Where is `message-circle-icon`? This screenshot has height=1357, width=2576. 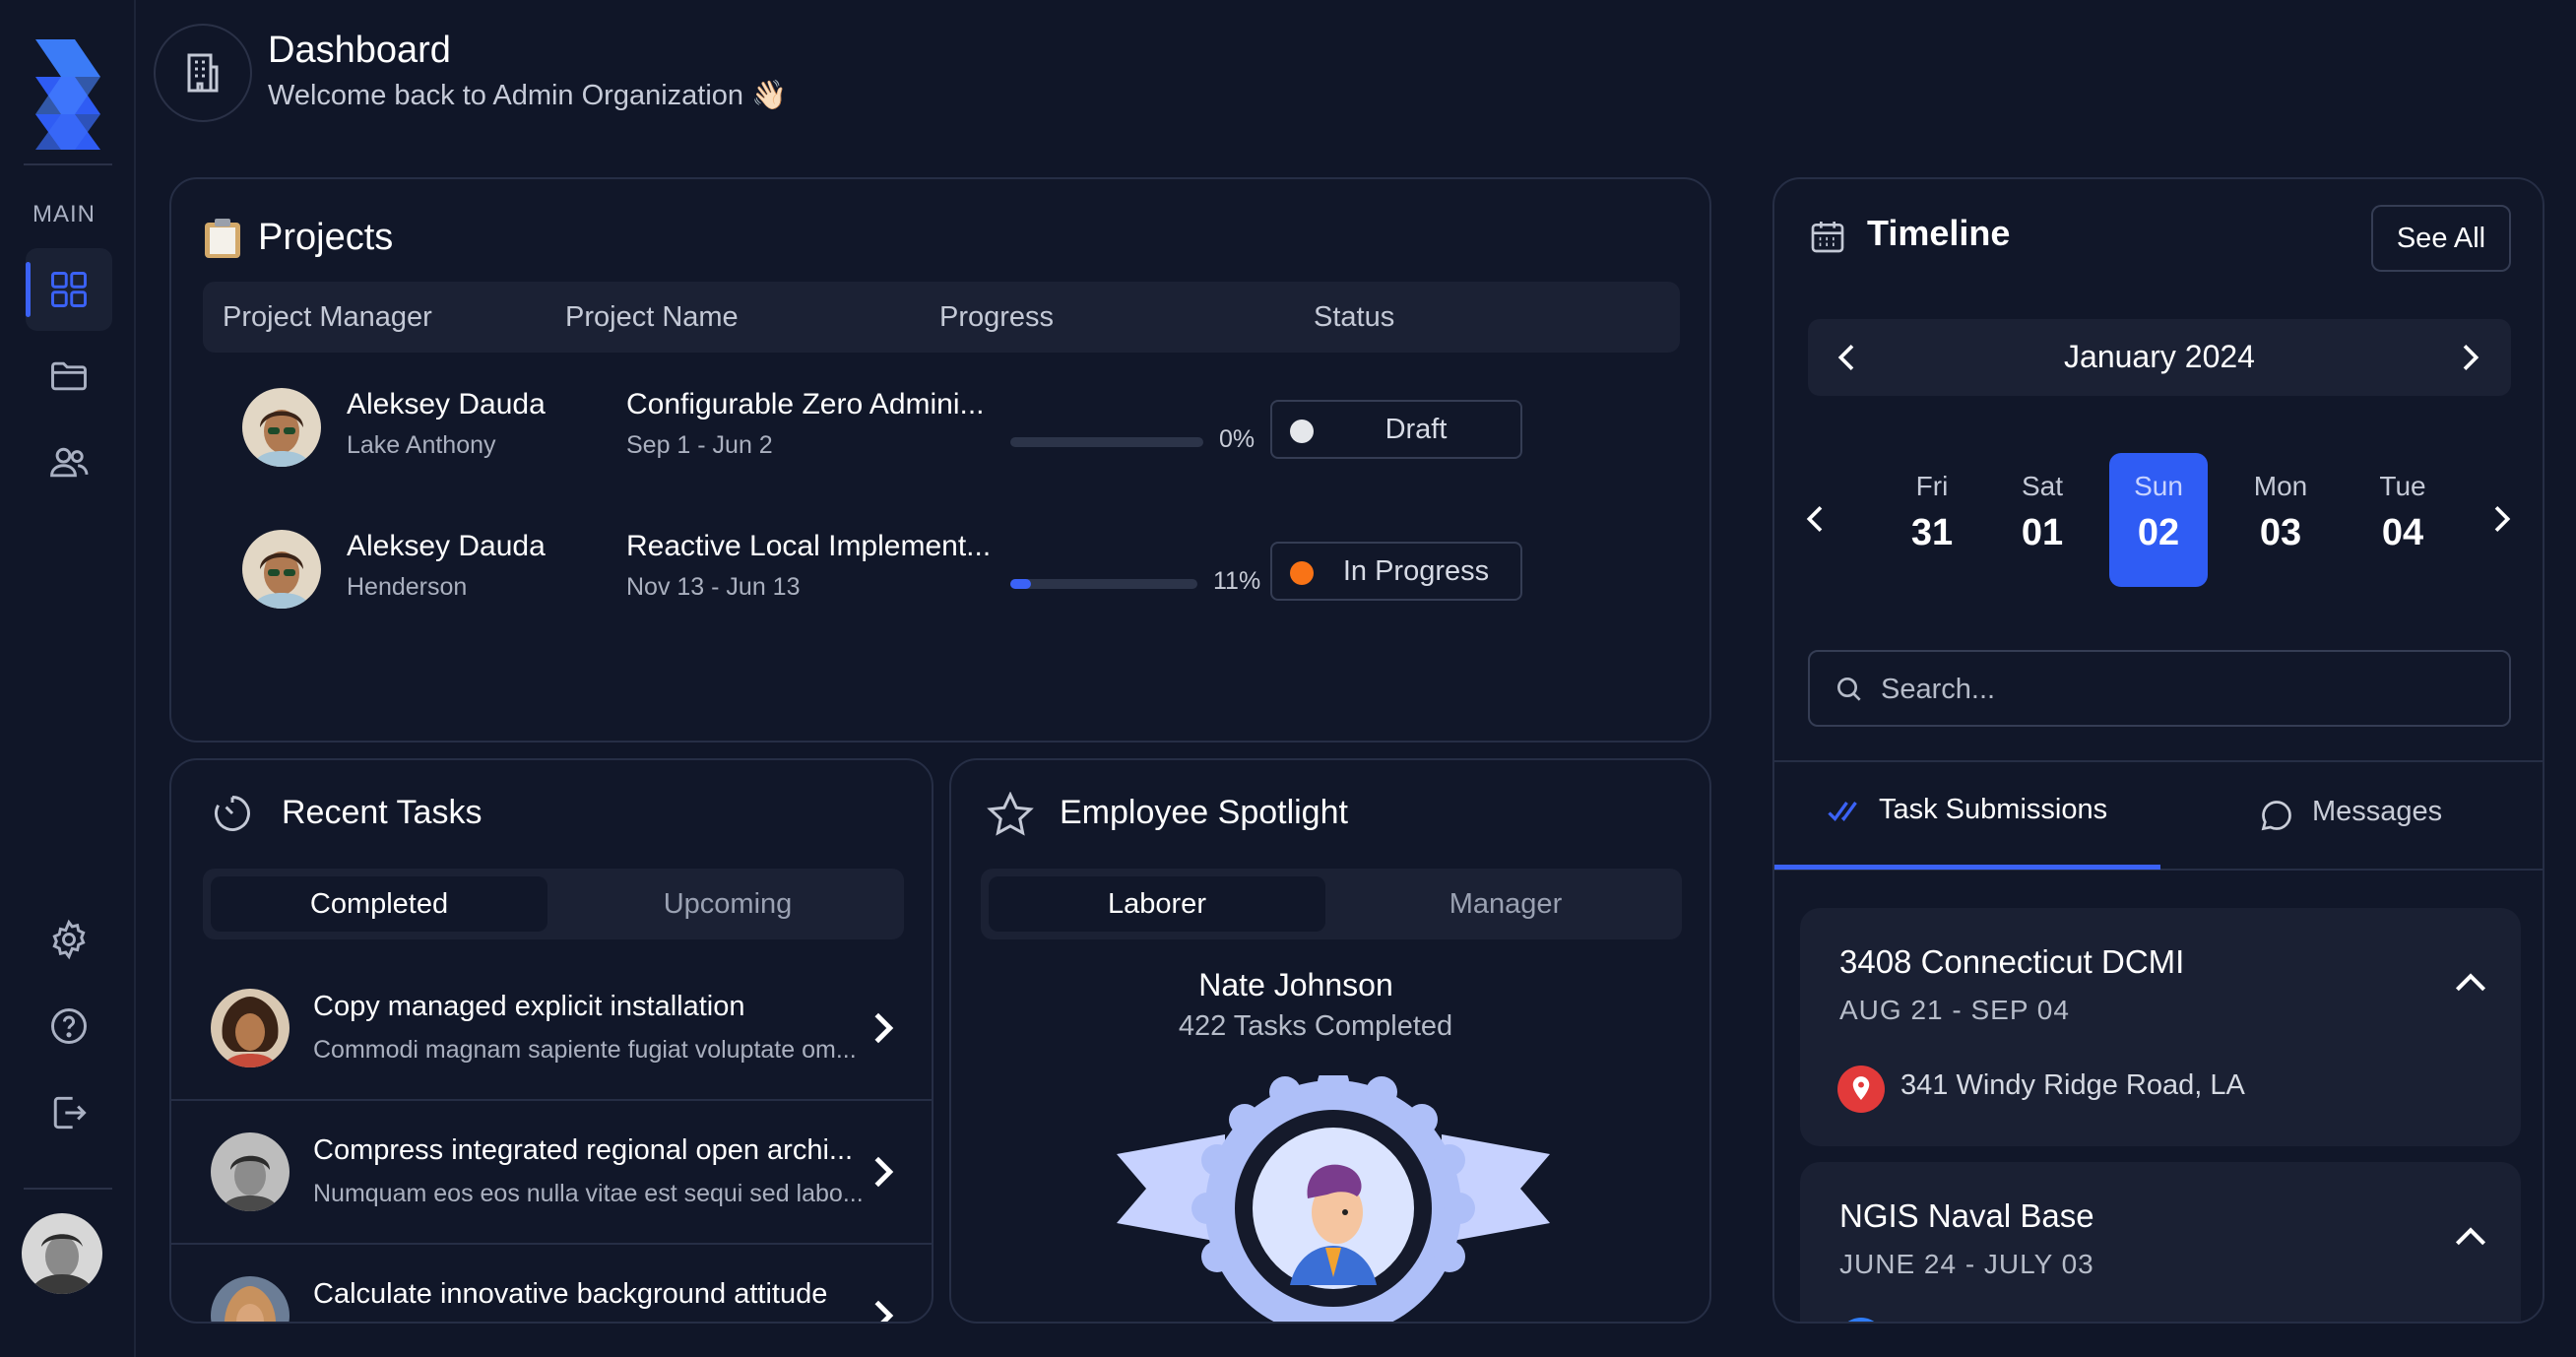 message-circle-icon is located at coordinates (2276, 816).